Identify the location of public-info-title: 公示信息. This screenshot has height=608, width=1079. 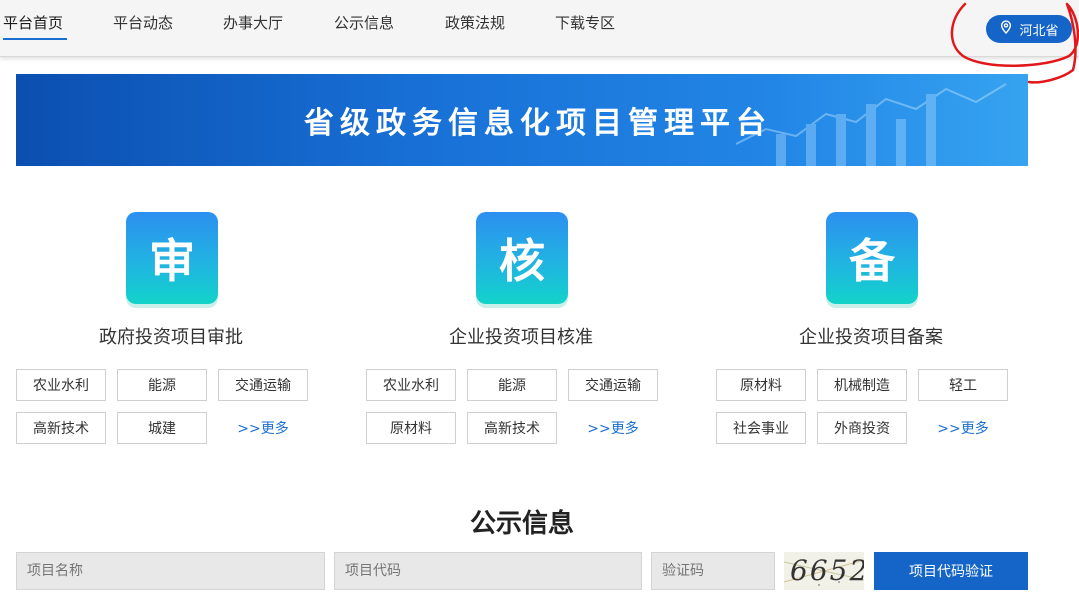
(521, 524).